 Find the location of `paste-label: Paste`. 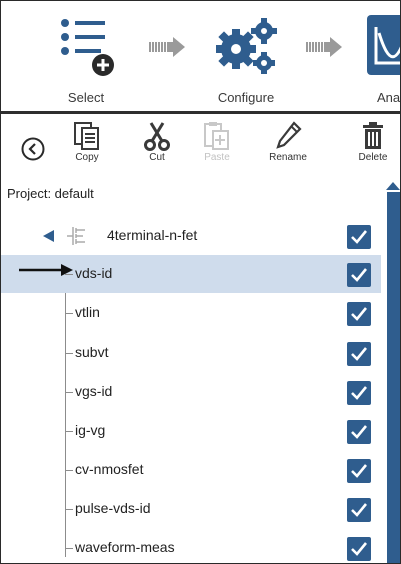

paste-label: Paste is located at coordinates (217, 157).